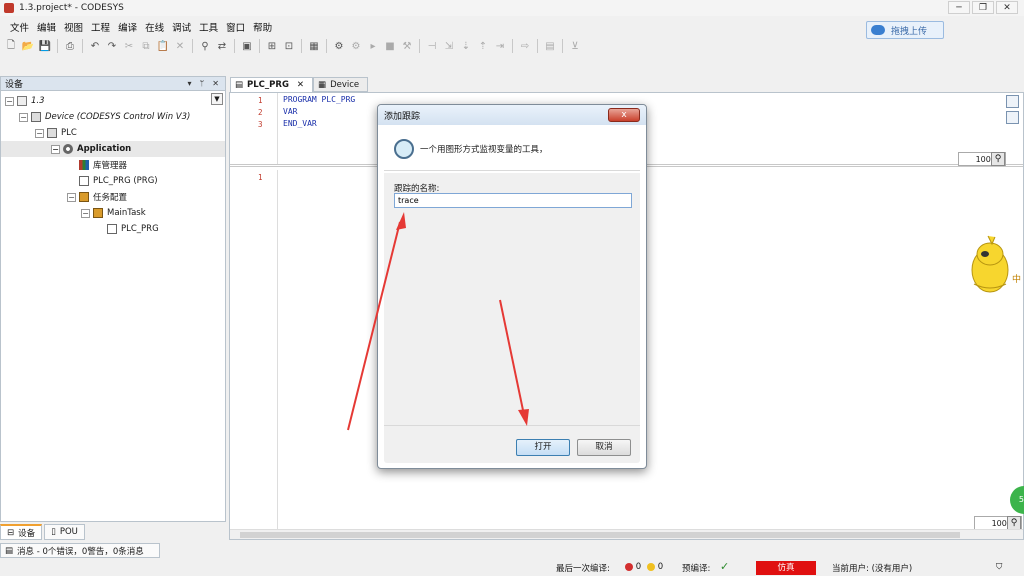 The image size is (1024, 576). I want to click on pou-call-icon, so click(112, 229).